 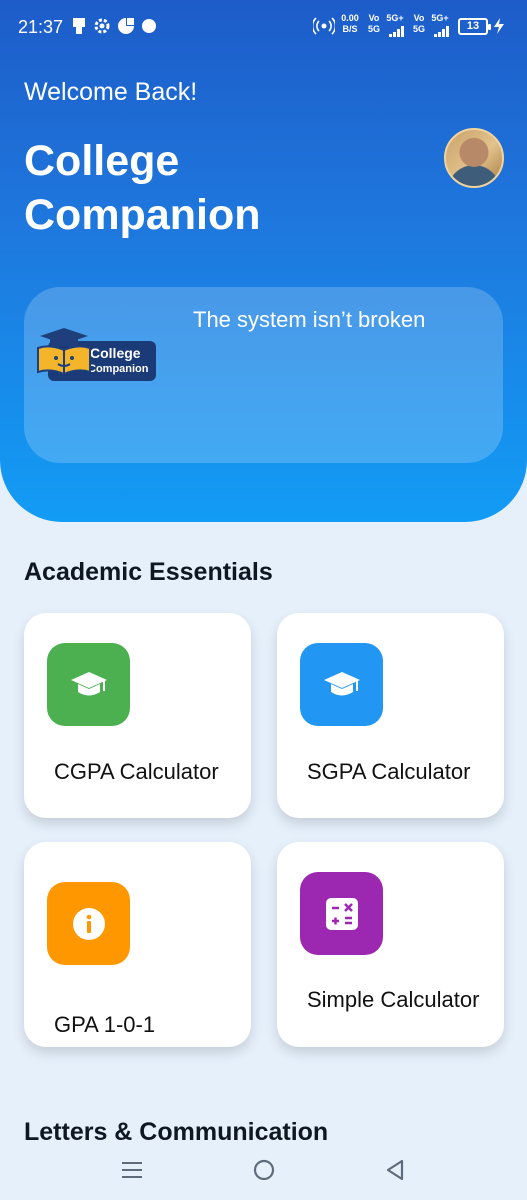 What do you see at coordinates (137, 944) in the screenshot?
I see `gpa-101-card: GPA 1-0-1` at bounding box center [137, 944].